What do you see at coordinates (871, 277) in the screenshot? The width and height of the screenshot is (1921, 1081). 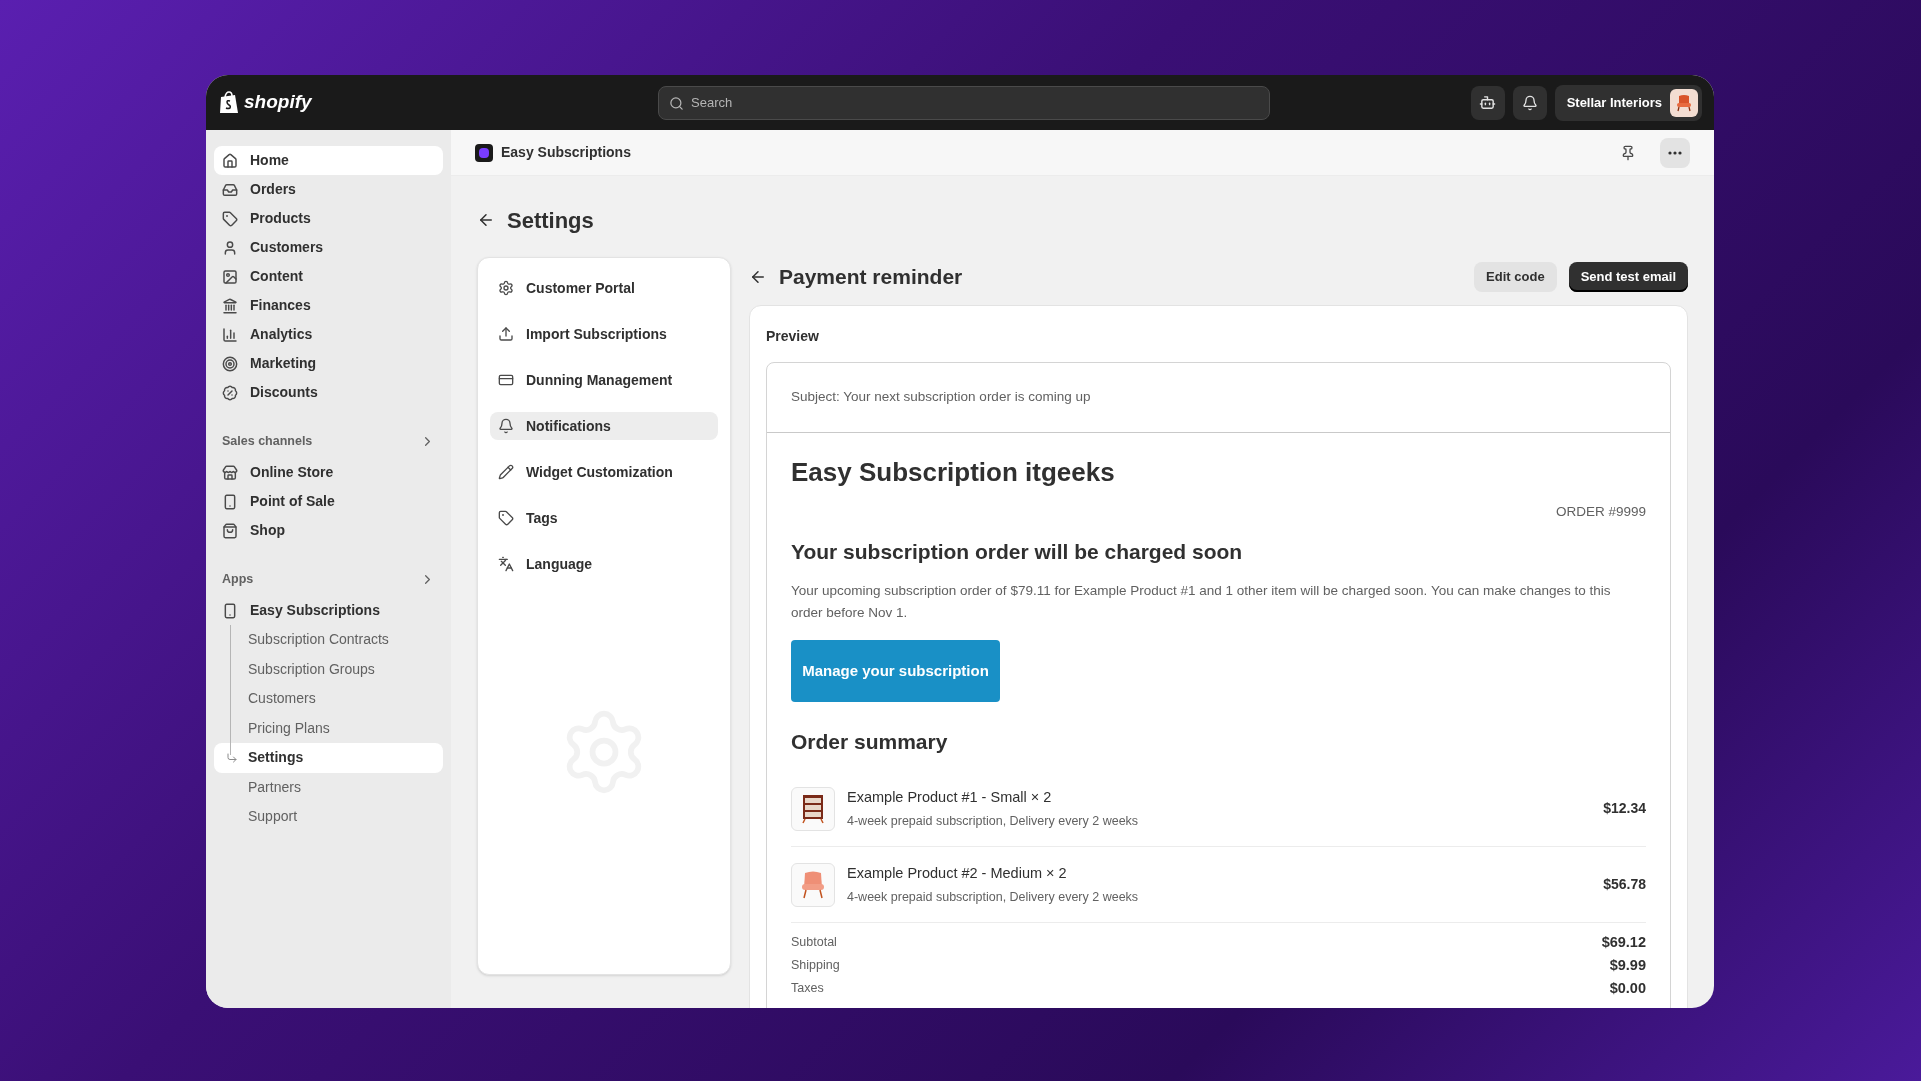 I see `detail-title: Payment reminder` at bounding box center [871, 277].